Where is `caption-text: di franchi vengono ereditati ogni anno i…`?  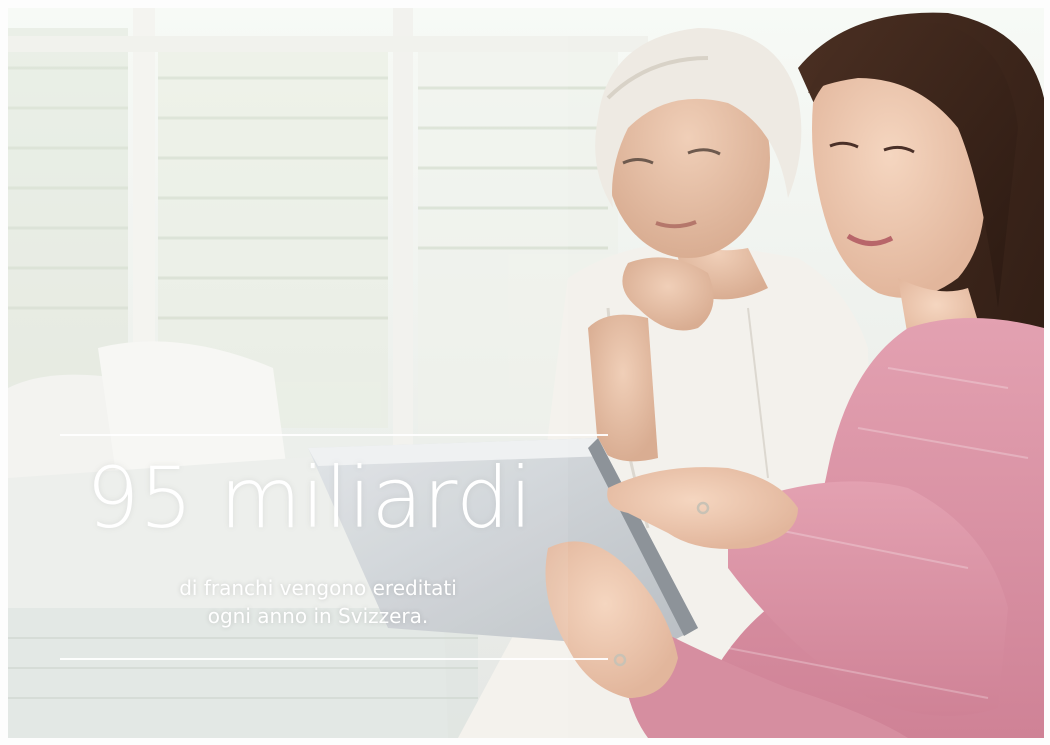
caption-text: di franchi vengono ereditati ogni anno i… is located at coordinates (318, 602).